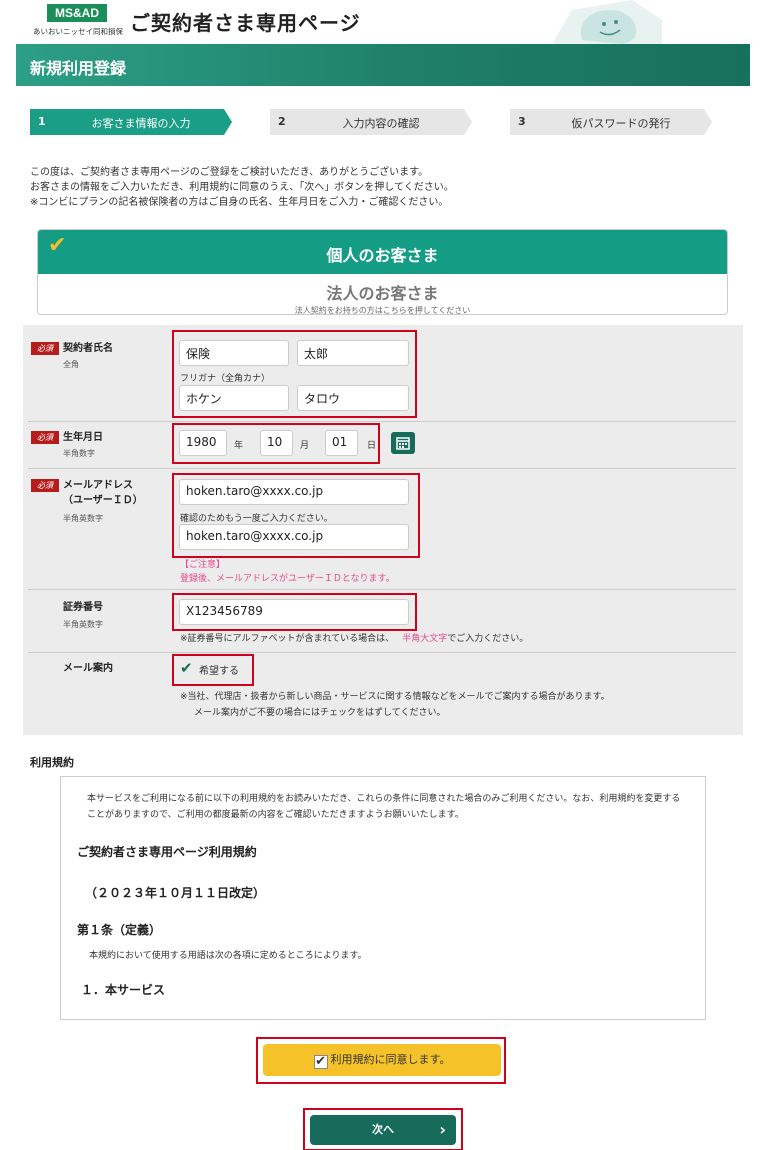  What do you see at coordinates (382, 310) in the screenshot?
I see `corporate-customer-sub: 法人契約をお持ちの方はこちらを押してください` at bounding box center [382, 310].